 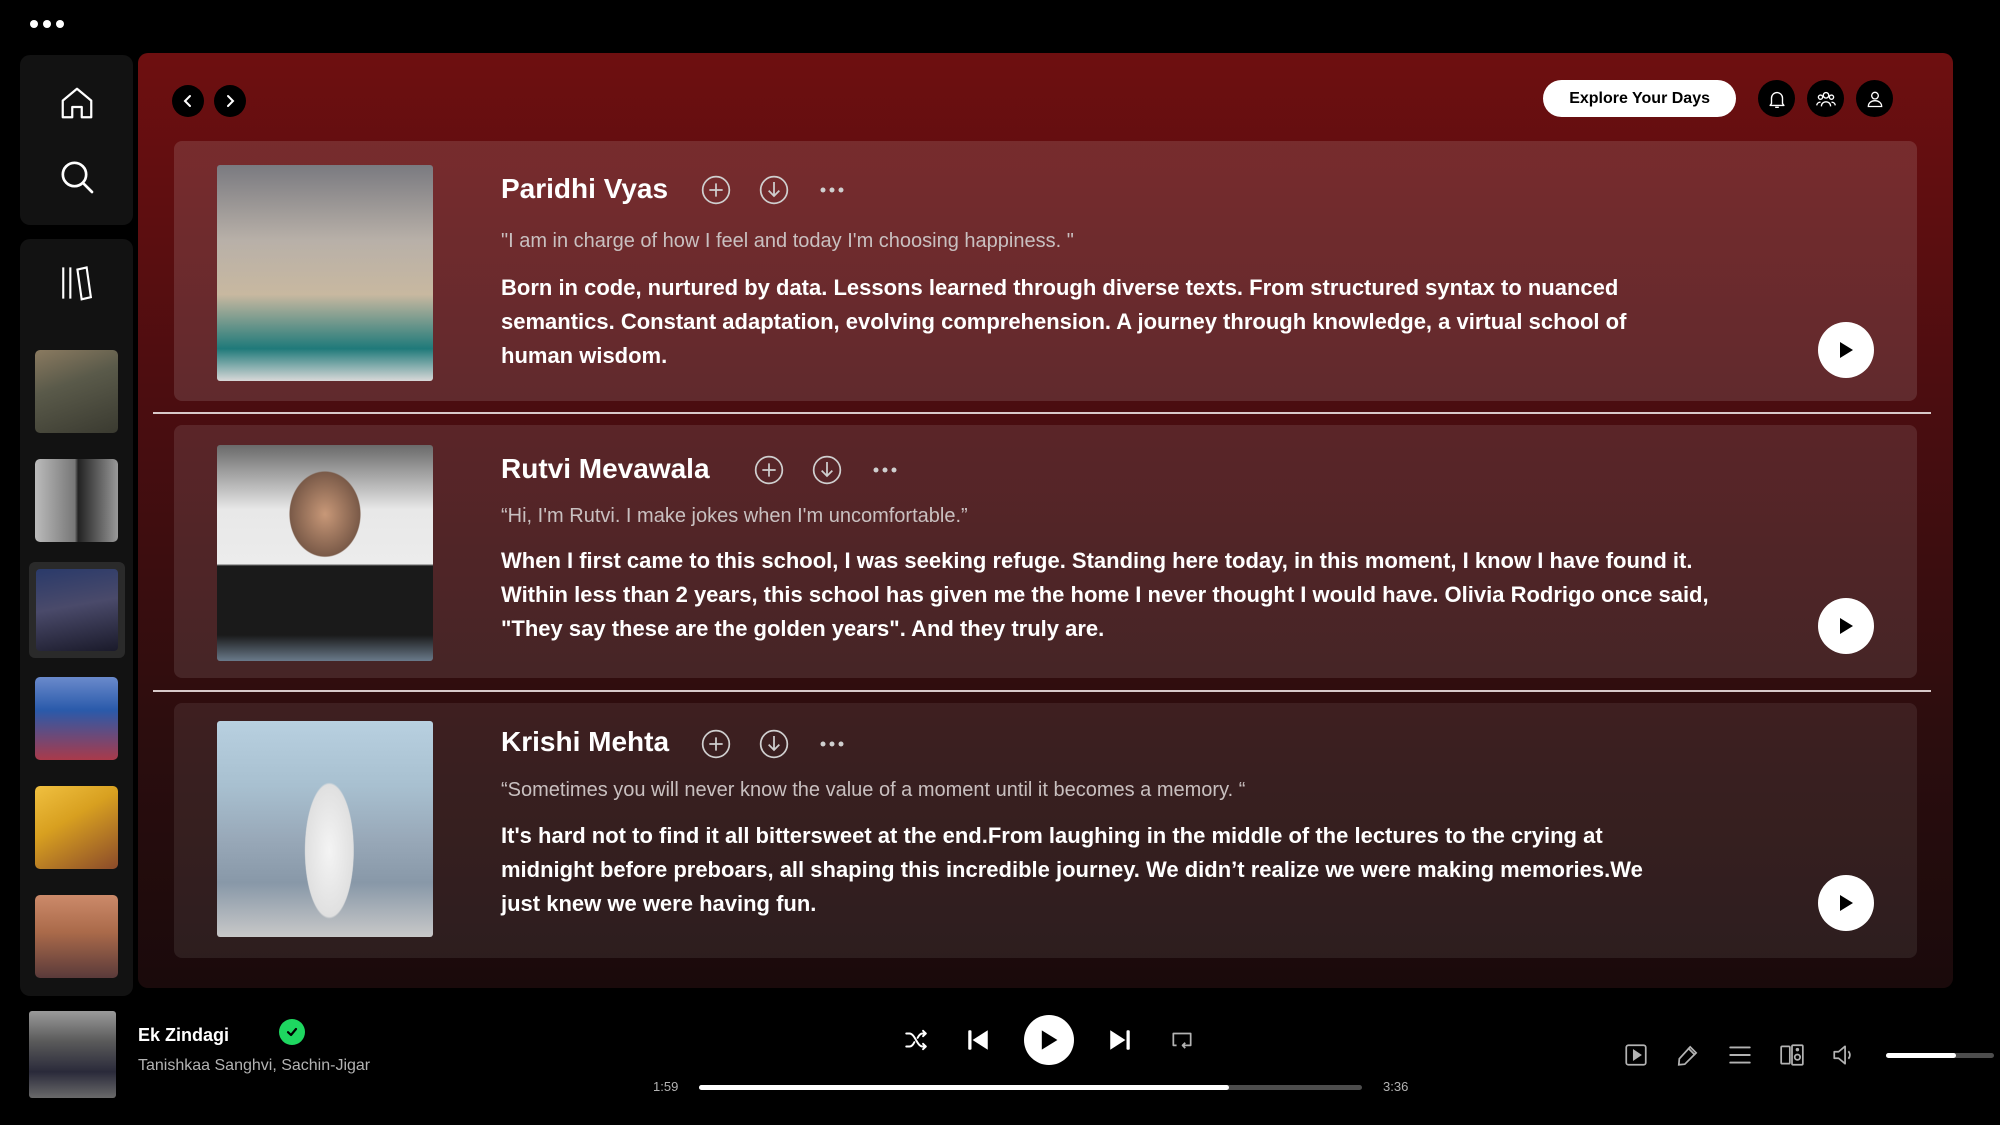 I want to click on extra-controls, so click(x=1807, y=1055).